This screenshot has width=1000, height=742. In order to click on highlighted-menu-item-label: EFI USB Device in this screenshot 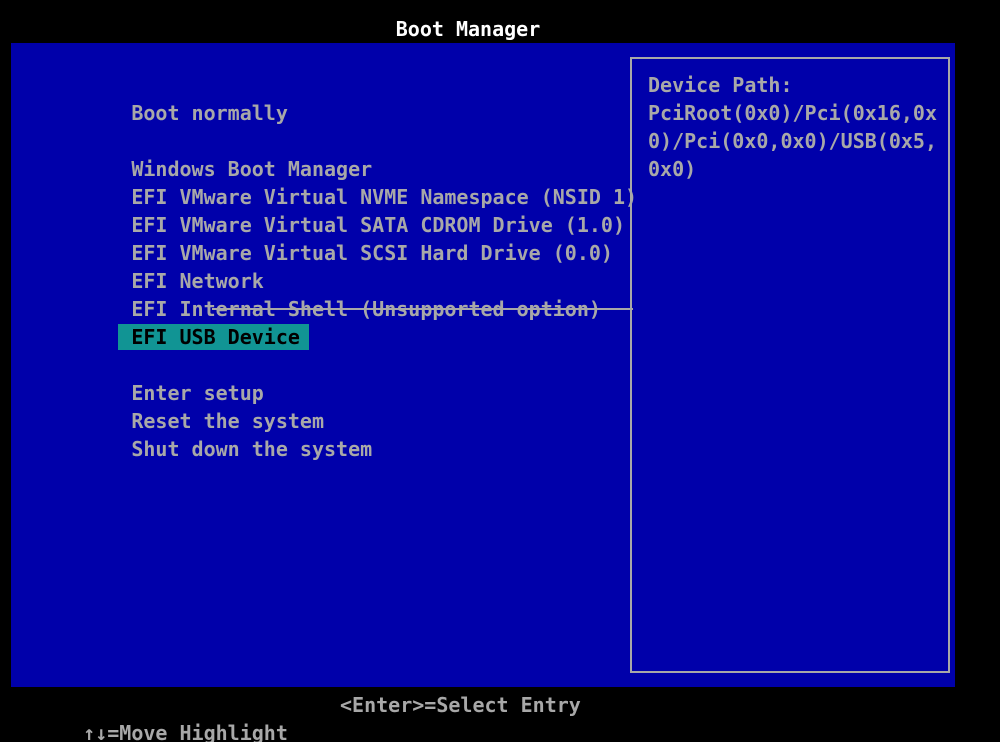, I will do `click(213, 337)`.